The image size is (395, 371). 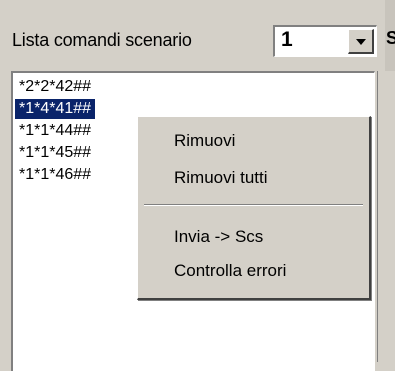 What do you see at coordinates (287, 39) in the screenshot?
I see `scenario-select-value: 1` at bounding box center [287, 39].